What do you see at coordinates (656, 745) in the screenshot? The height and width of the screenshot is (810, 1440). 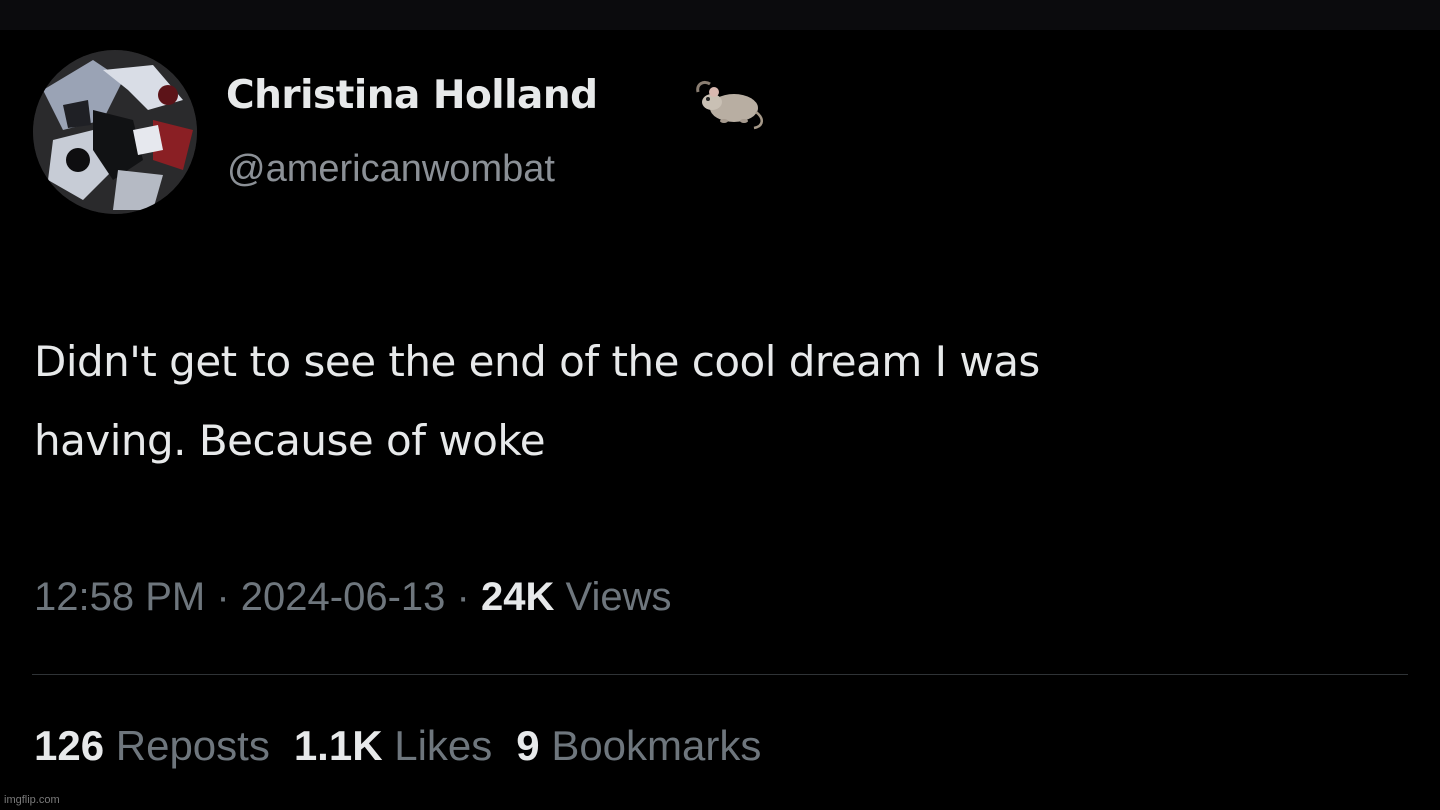 I see `bookmarks-label: Bookmarks` at bounding box center [656, 745].